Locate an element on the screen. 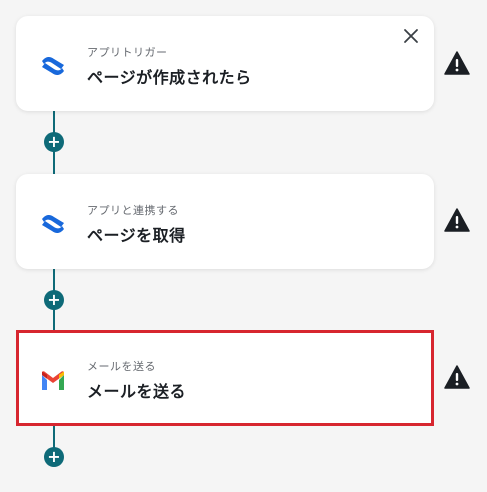 The height and width of the screenshot is (492, 487). step-title: ページを取得 is located at coordinates (136, 235).